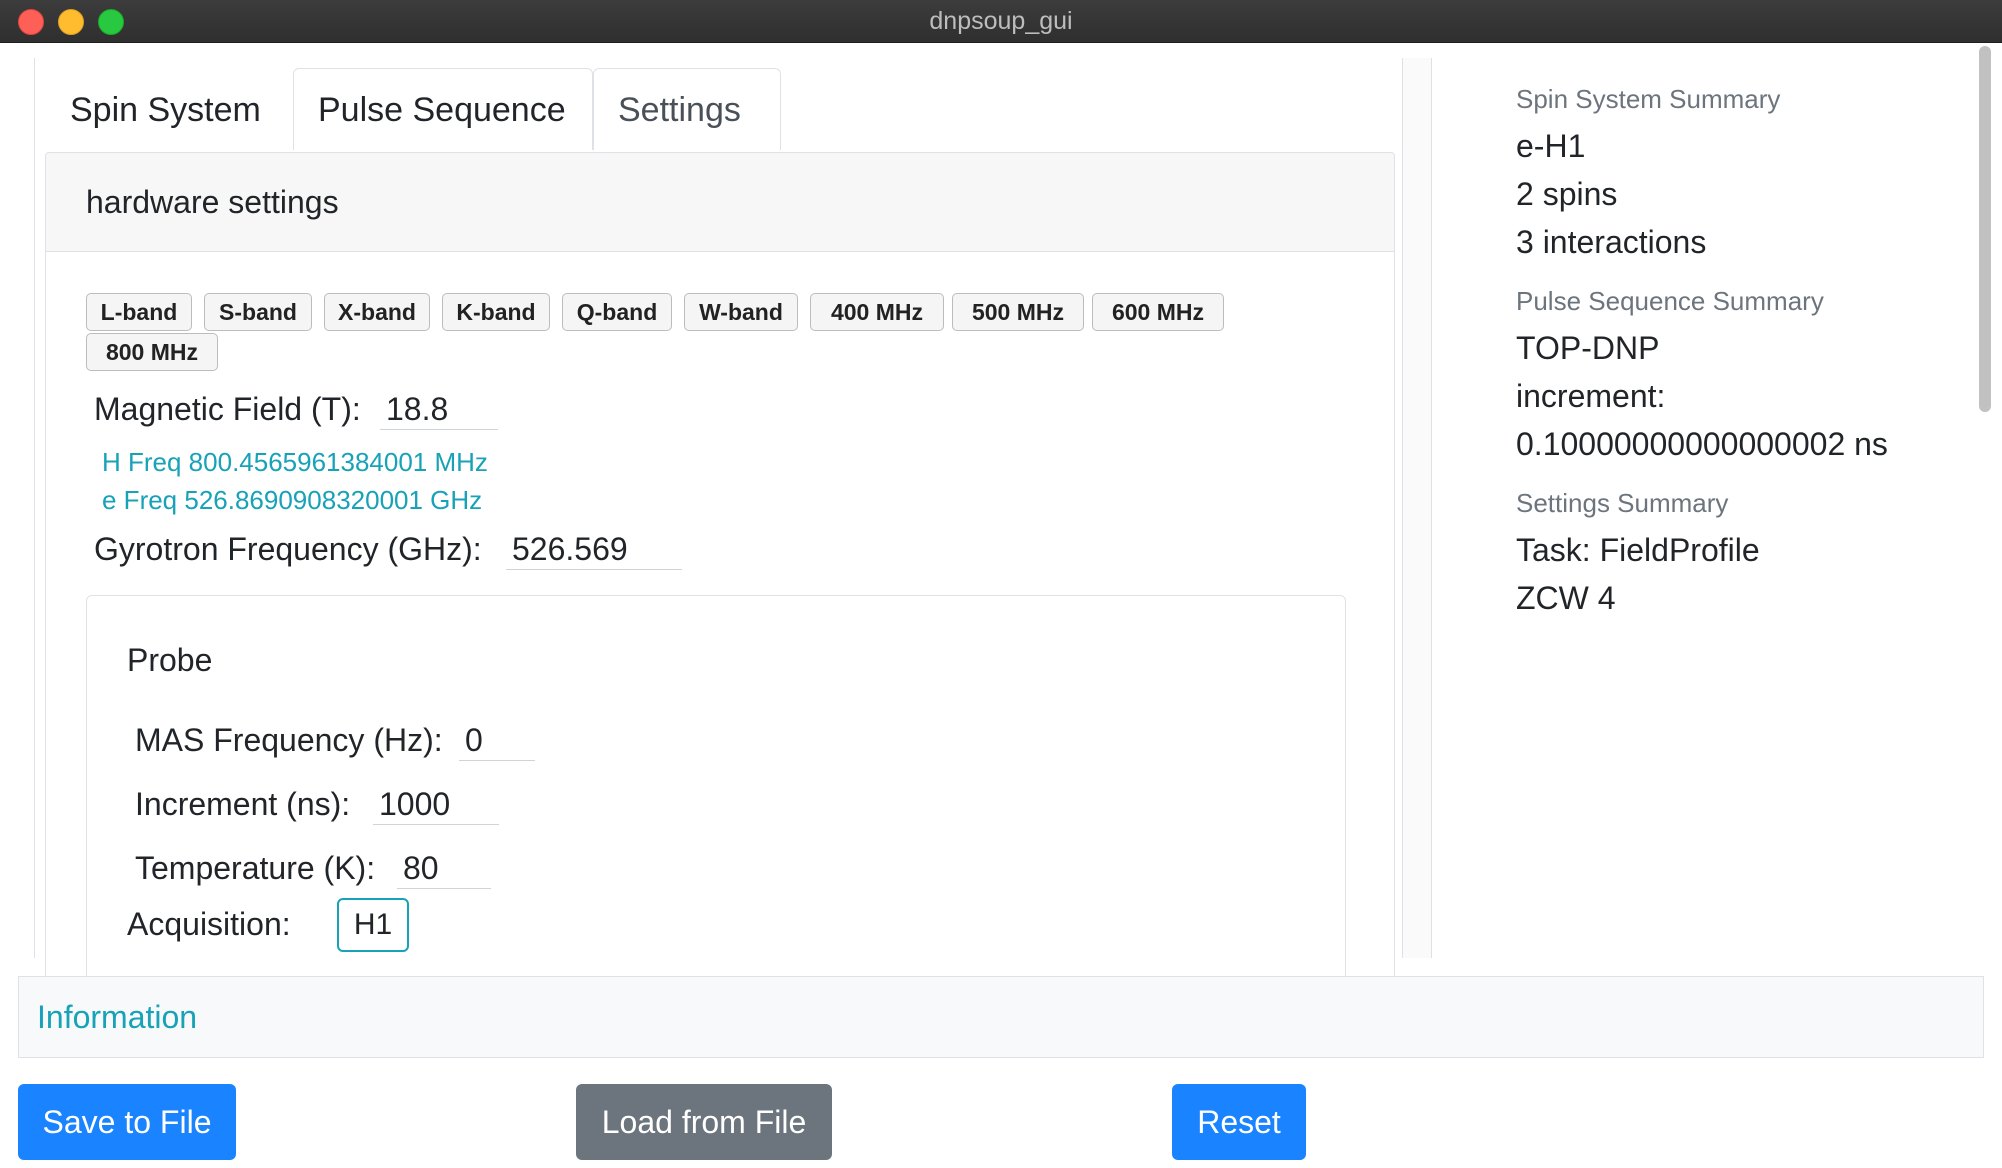 This screenshot has width=2002, height=1168. I want to click on increment-row: Increment (ns):, so click(435, 805).